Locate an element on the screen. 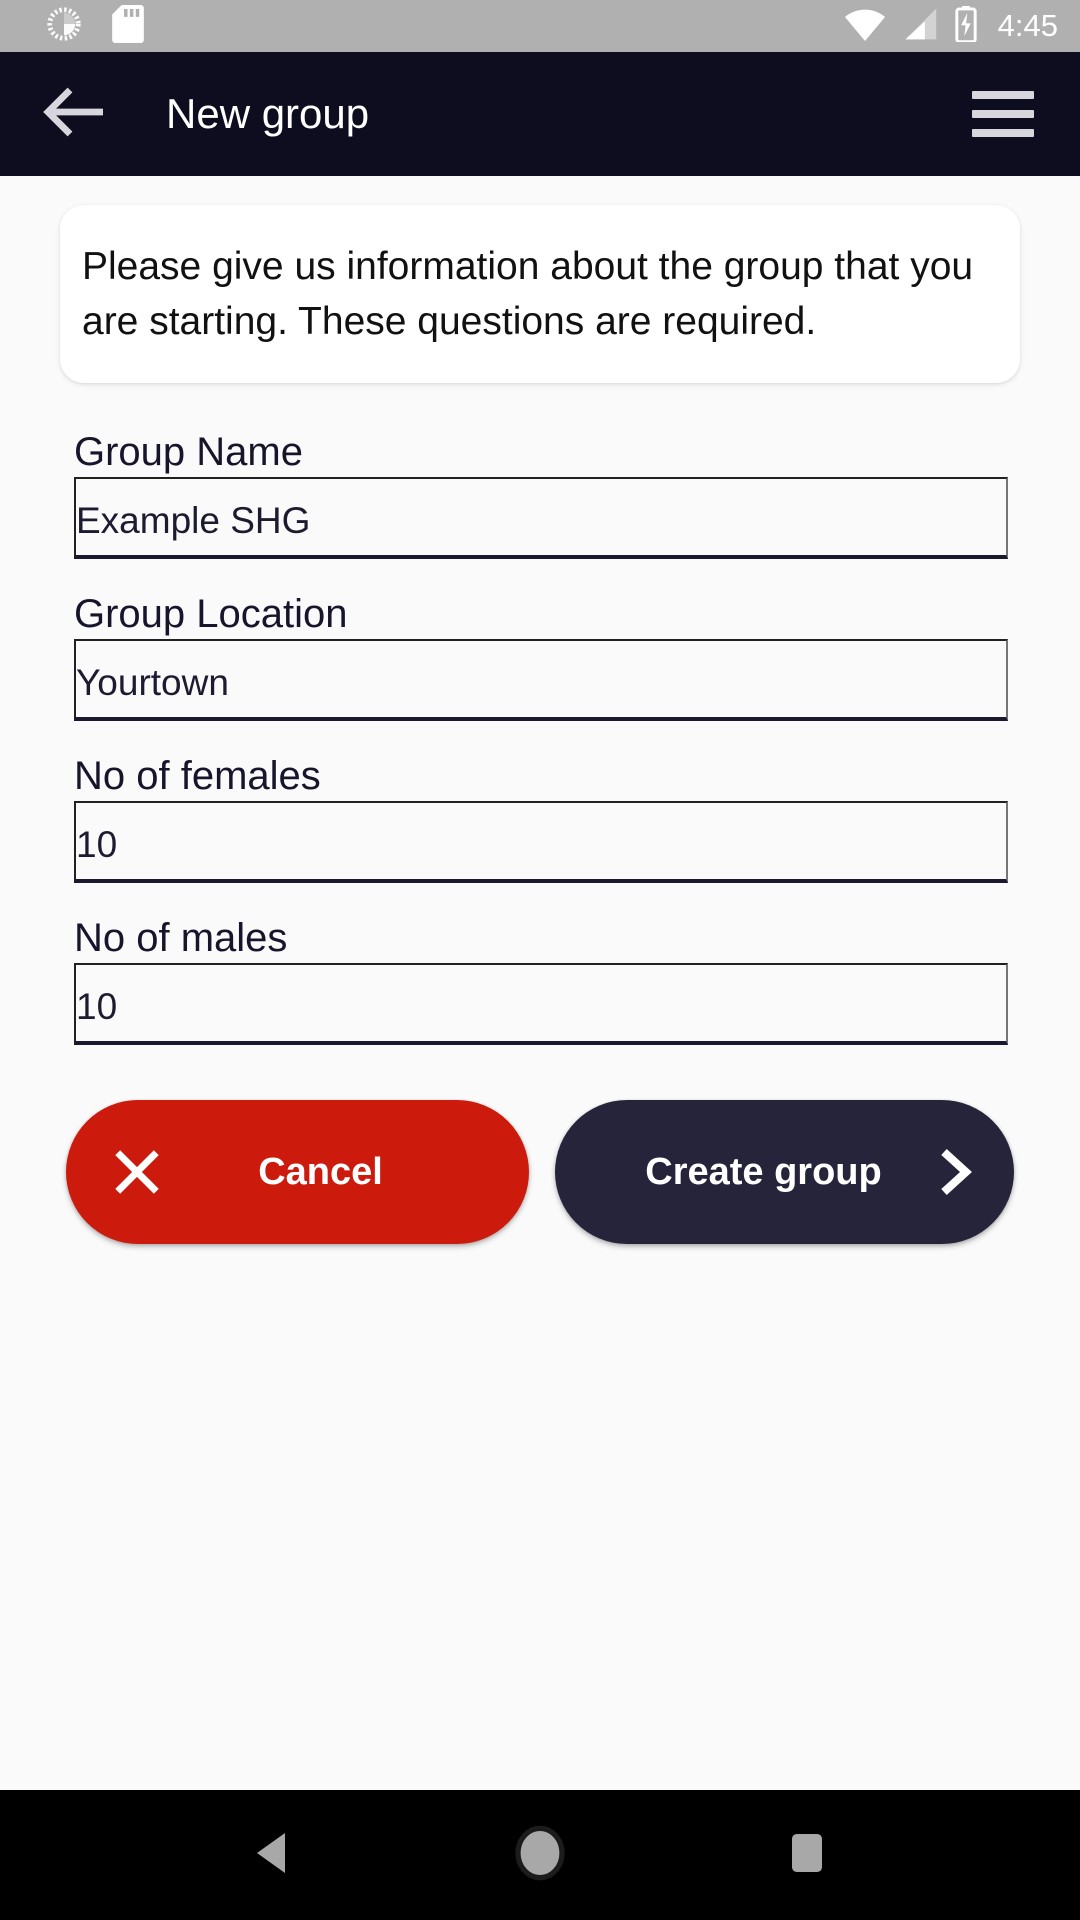  app-bar: New group is located at coordinates (540, 114).